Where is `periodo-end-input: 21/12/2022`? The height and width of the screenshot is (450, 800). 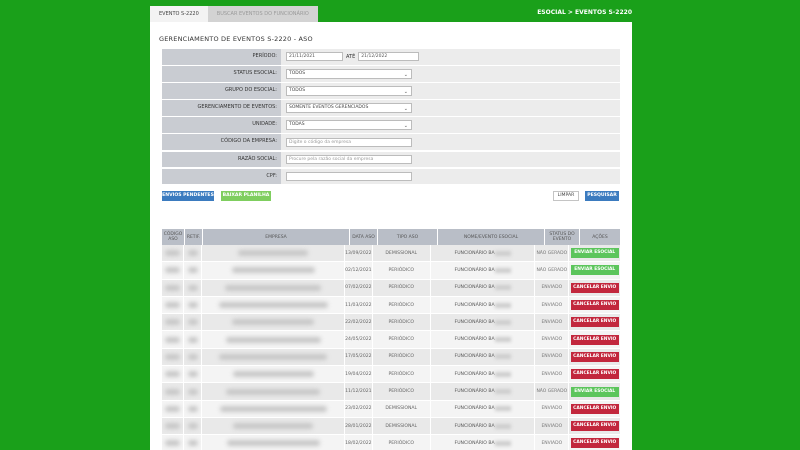
periodo-end-input: 21/12/2022 is located at coordinates (389, 57).